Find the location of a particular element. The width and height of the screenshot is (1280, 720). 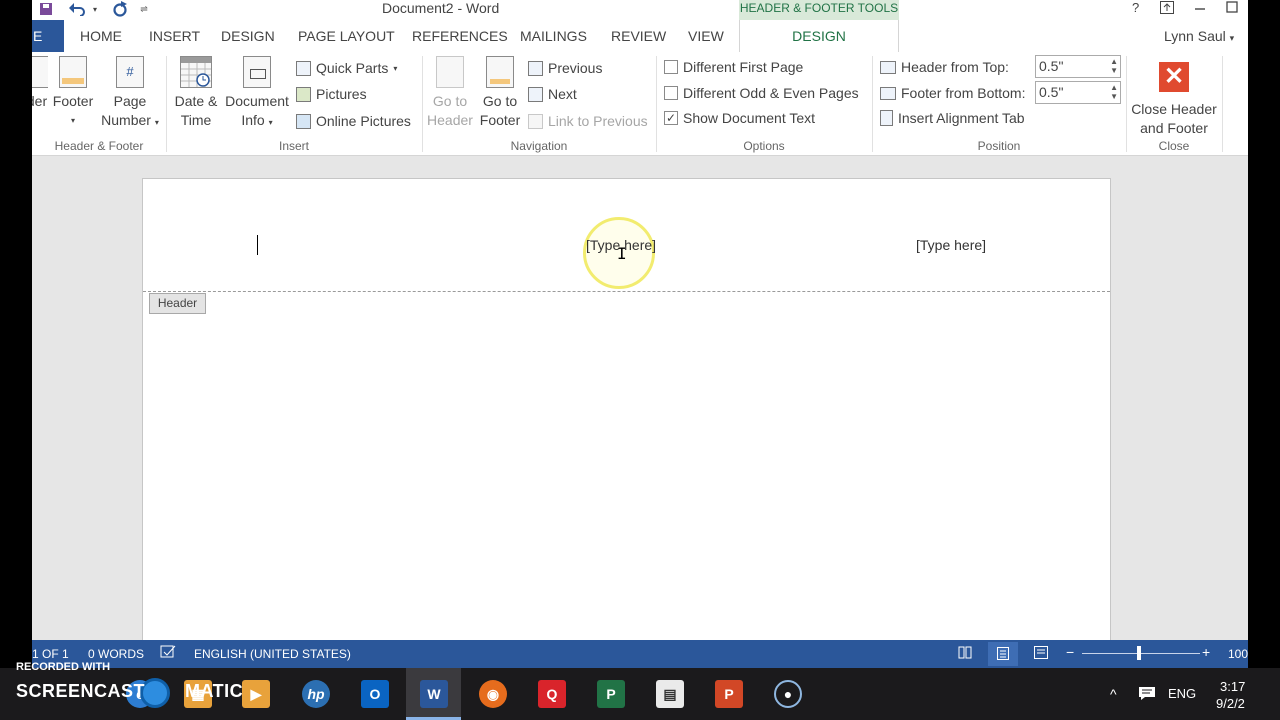

document-info-button: Document Info ▾ is located at coordinates (257, 94).